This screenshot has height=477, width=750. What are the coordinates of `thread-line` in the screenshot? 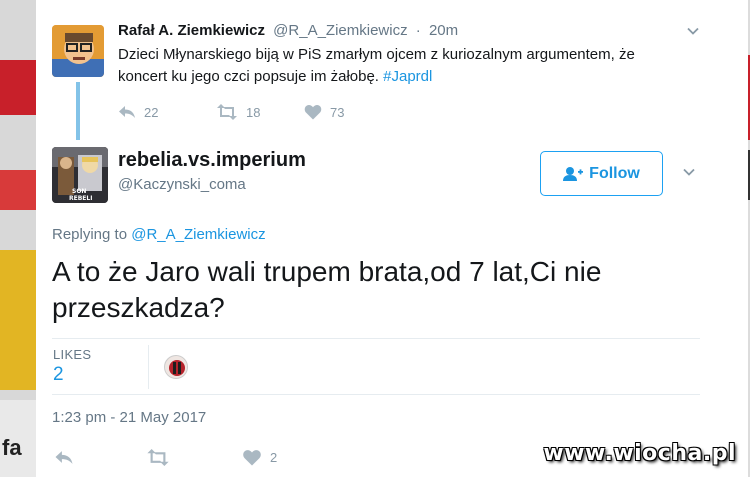 It's located at (78, 111).